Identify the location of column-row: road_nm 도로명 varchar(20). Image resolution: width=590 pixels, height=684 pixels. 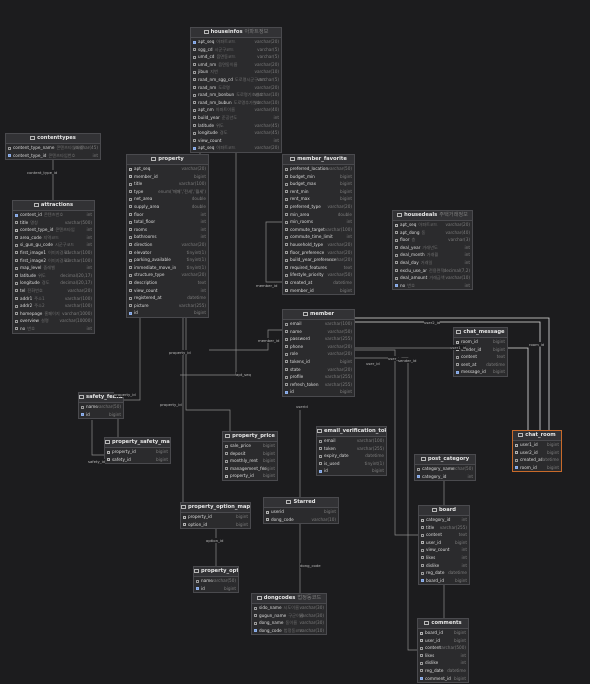
(236, 88).